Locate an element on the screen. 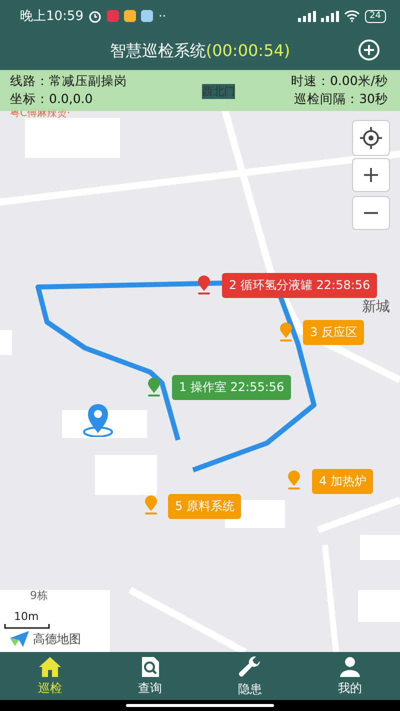 The height and width of the screenshot is (711, 400). map-provider-logo: 高德地图 is located at coordinates (57, 639).